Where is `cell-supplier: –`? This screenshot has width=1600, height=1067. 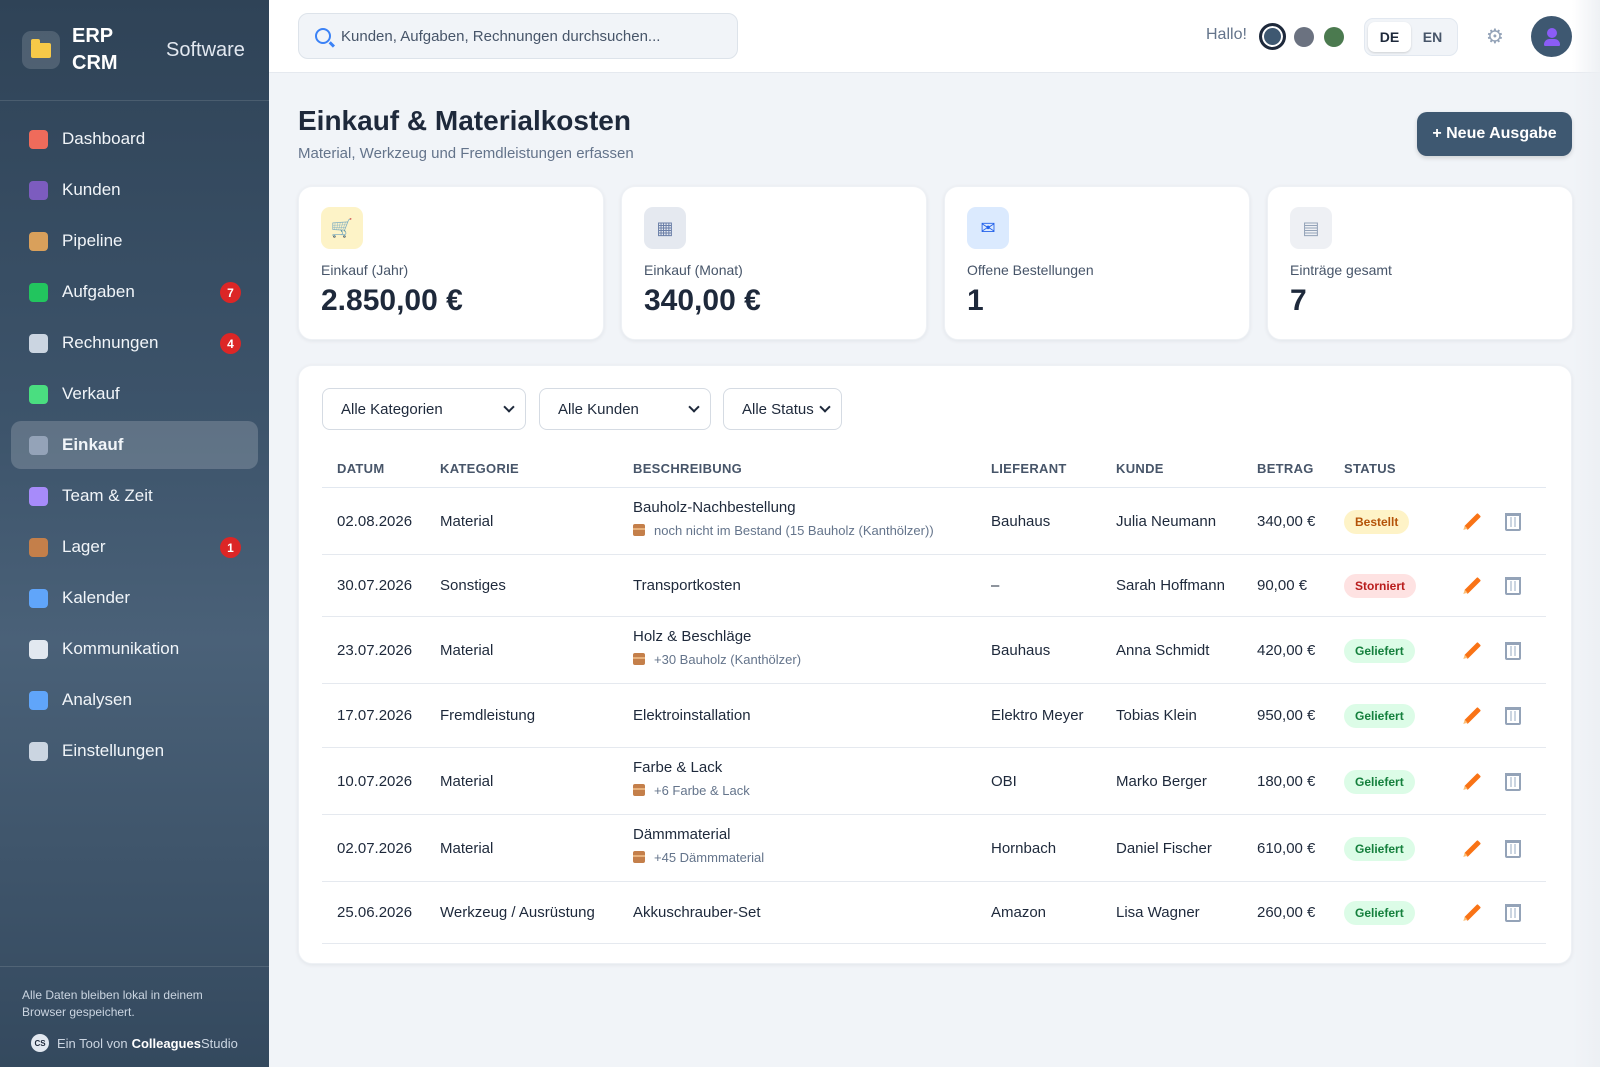
cell-supplier: – is located at coordinates (995, 585).